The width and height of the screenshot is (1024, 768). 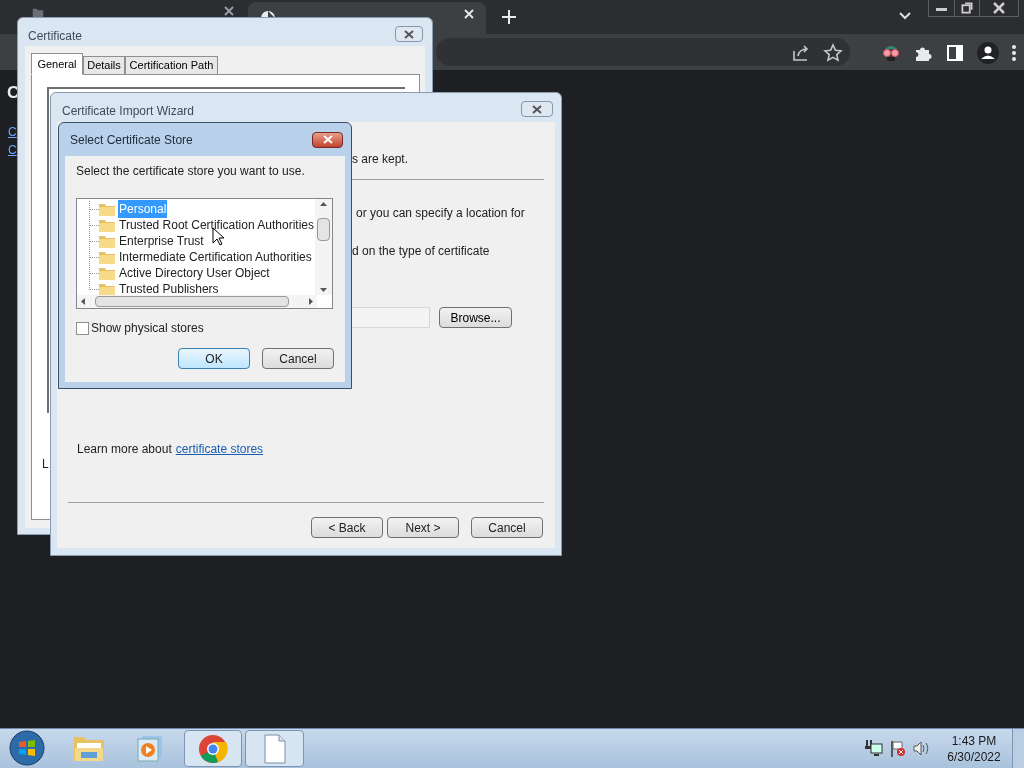 I want to click on dialog-prompt: Select the certificate store you want to use., so click(x=191, y=171).